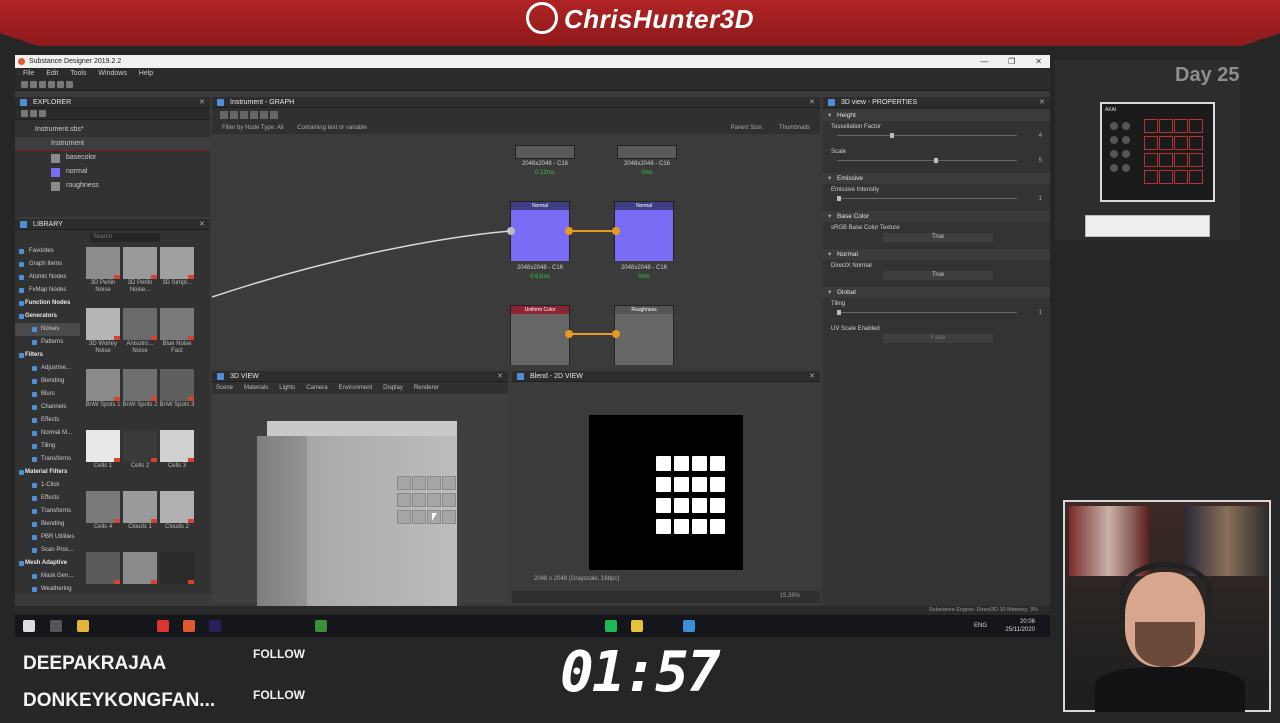  What do you see at coordinates (163, 626) in the screenshot?
I see `opera-icon` at bounding box center [163, 626].